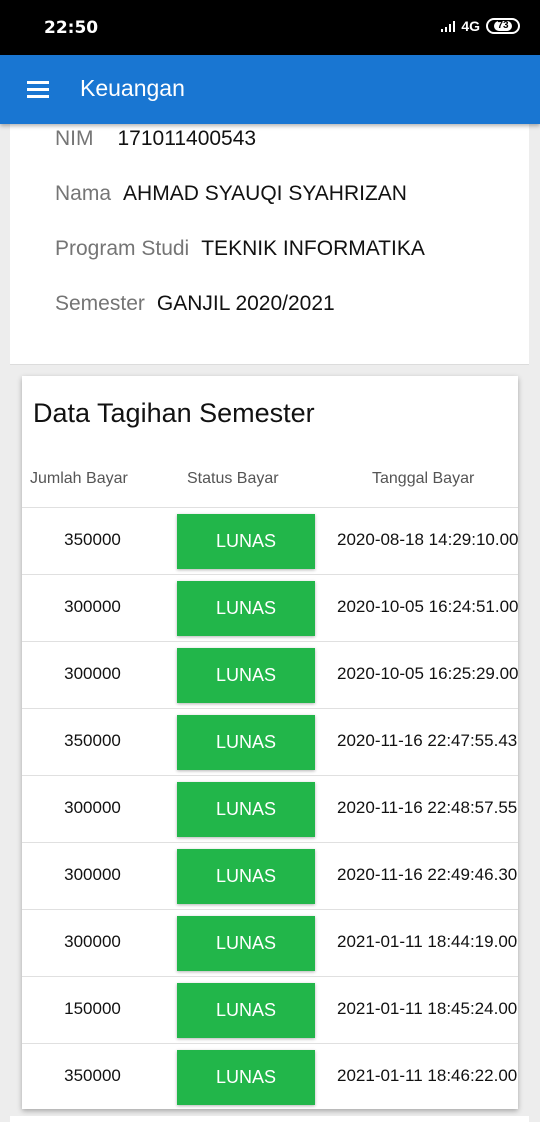  I want to click on info-value: 171011400543, so click(187, 138).